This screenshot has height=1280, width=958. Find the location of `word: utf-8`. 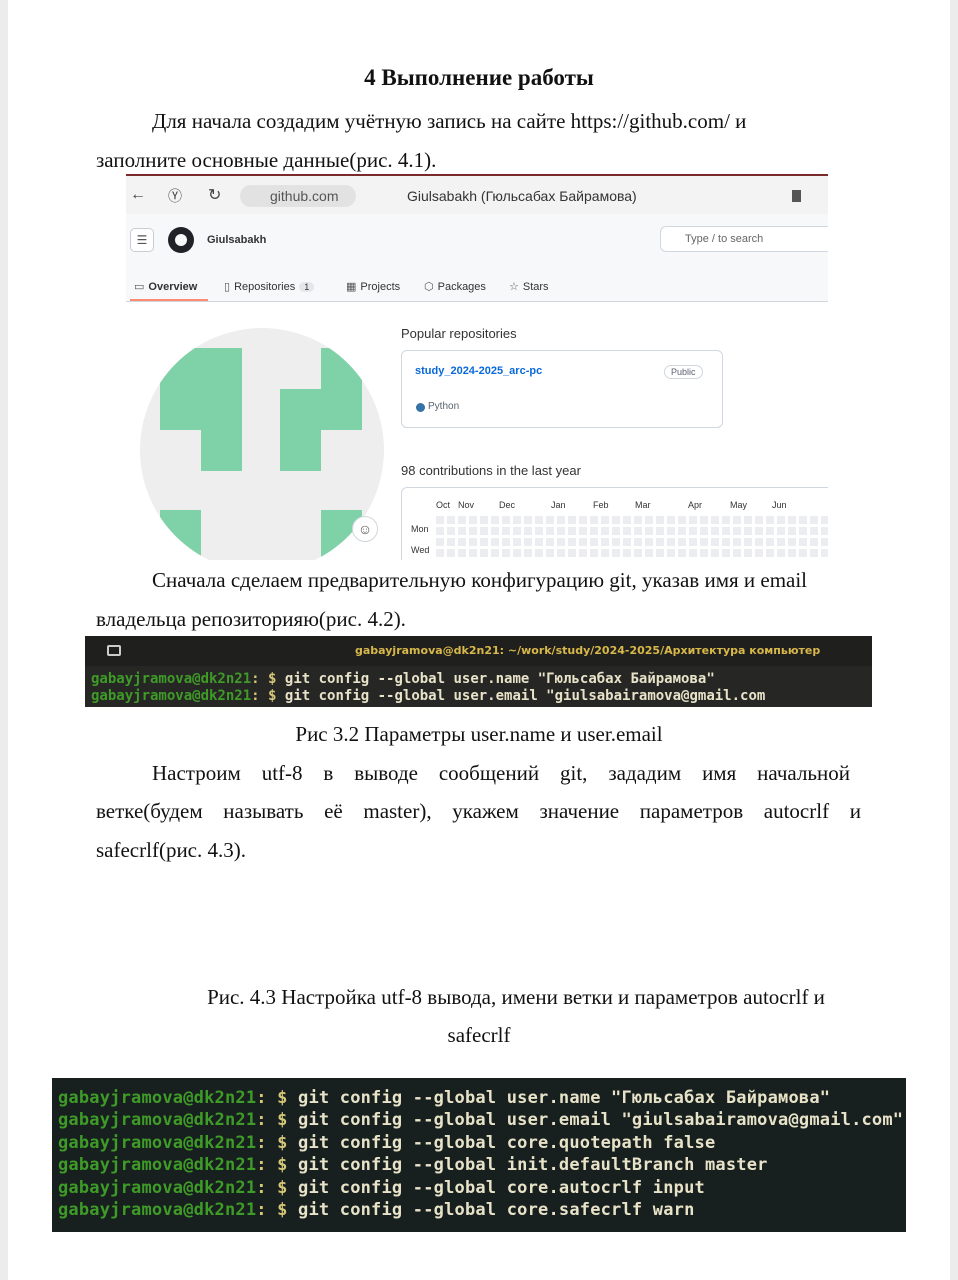

word: utf-8 is located at coordinates (282, 773).